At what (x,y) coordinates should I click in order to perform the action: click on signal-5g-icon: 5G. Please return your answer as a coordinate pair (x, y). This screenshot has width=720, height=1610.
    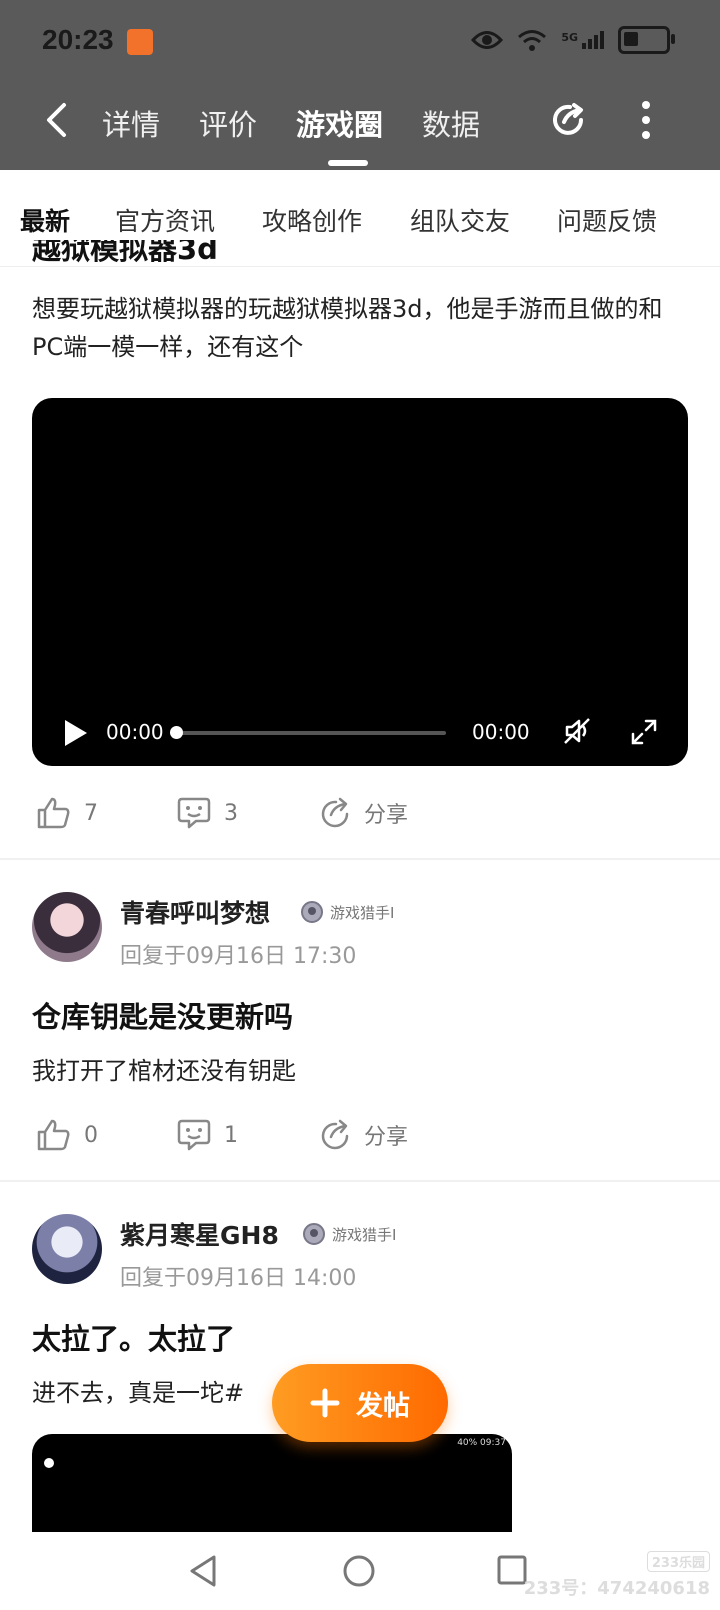
    Looking at the image, I should click on (582, 40).